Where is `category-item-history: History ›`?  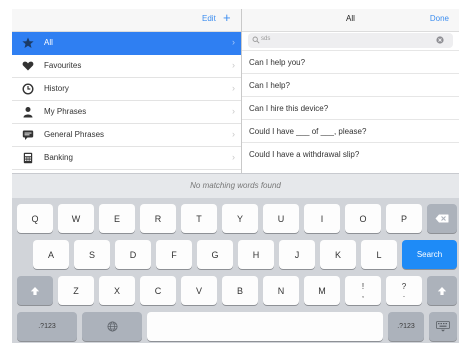 category-item-history: History › is located at coordinates (126, 89).